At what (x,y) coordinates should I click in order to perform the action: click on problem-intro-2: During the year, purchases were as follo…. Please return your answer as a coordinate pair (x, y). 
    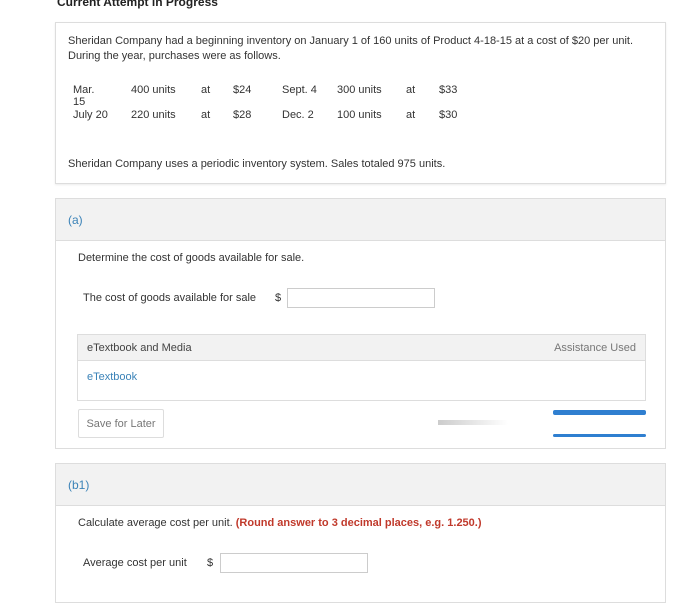
    Looking at the image, I should click on (174, 56).